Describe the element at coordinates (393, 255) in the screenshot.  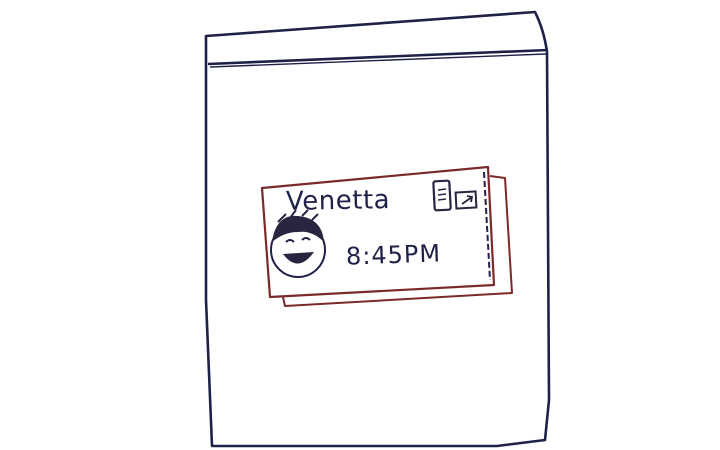
I see `call-time: 8:45PM` at that location.